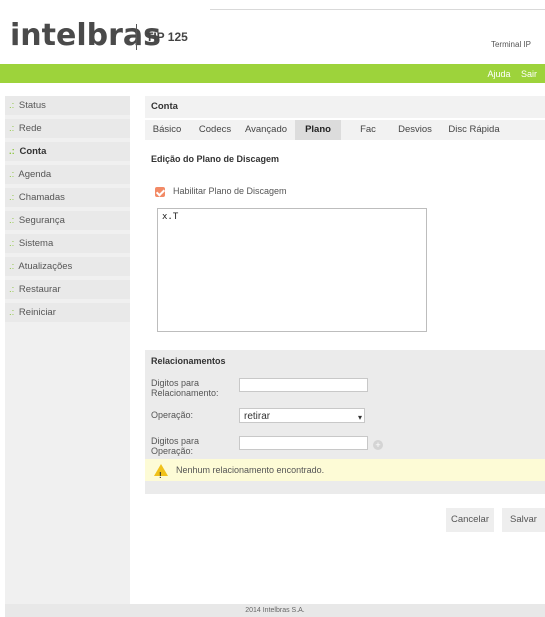  Describe the element at coordinates (67, 128) in the screenshot. I see `sidebar-item-rede: .: Rede` at that location.